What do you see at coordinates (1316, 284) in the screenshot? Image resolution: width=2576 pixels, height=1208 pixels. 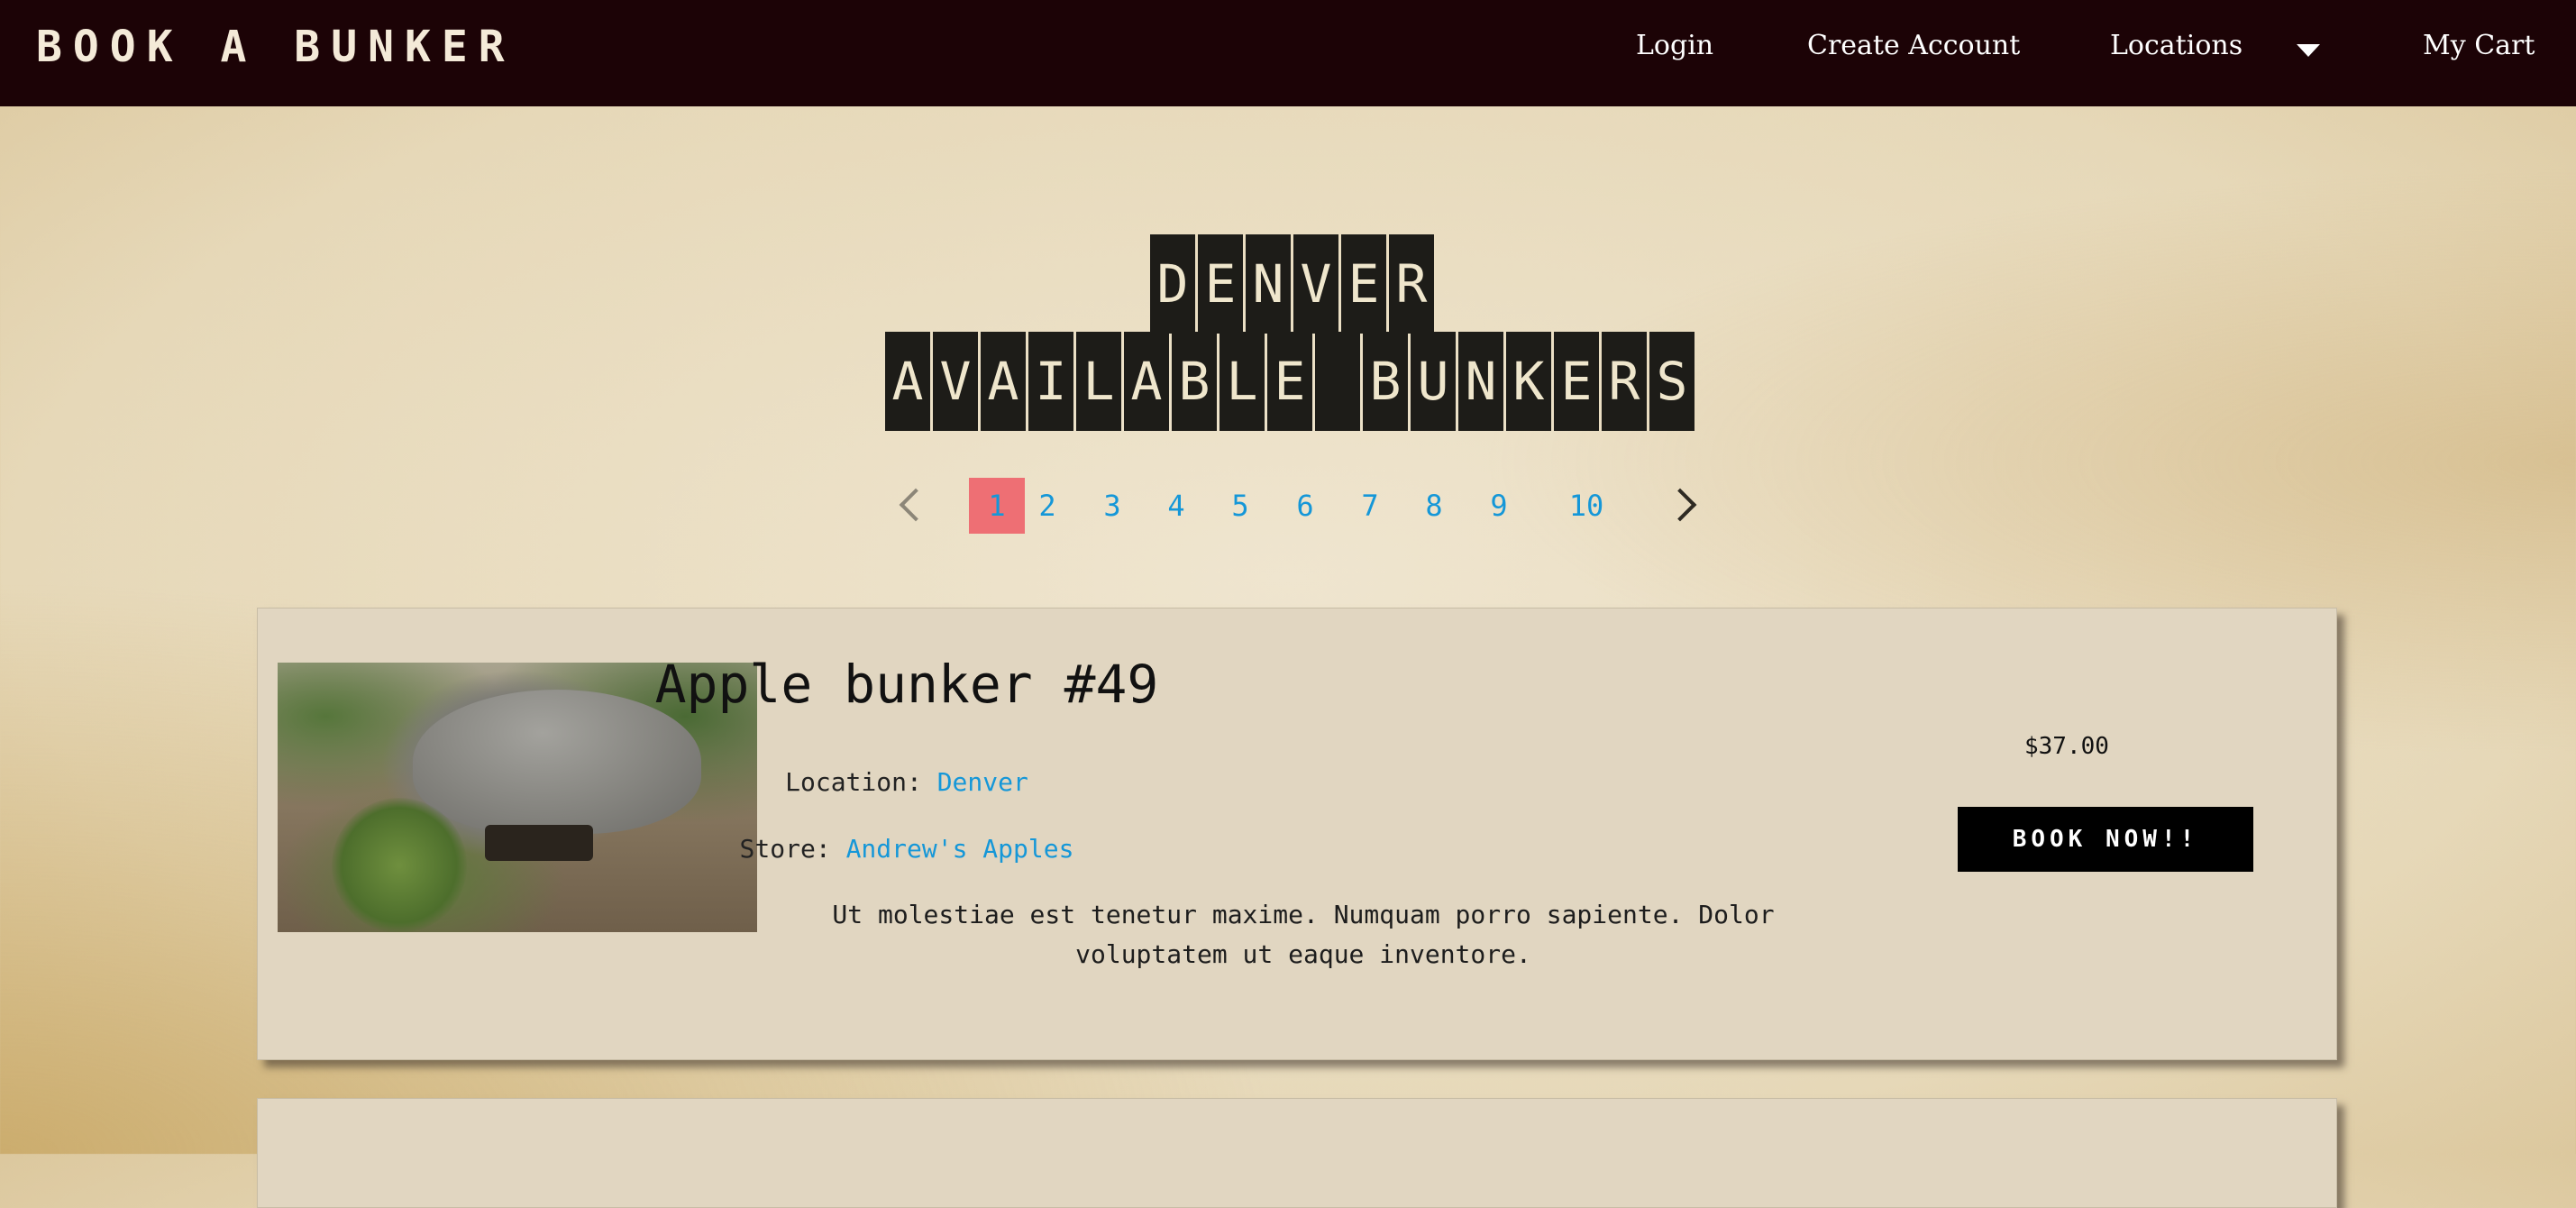 I see `city-heading-letter: V` at bounding box center [1316, 284].